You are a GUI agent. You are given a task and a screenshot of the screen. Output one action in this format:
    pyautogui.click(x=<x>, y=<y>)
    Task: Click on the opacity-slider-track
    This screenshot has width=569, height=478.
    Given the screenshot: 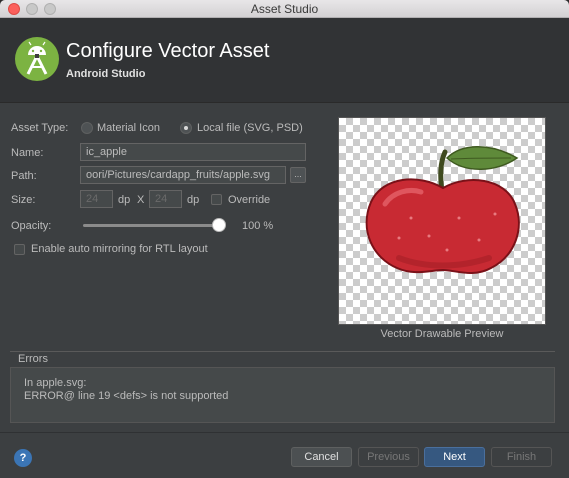 What is the action you would take?
    pyautogui.click(x=153, y=225)
    